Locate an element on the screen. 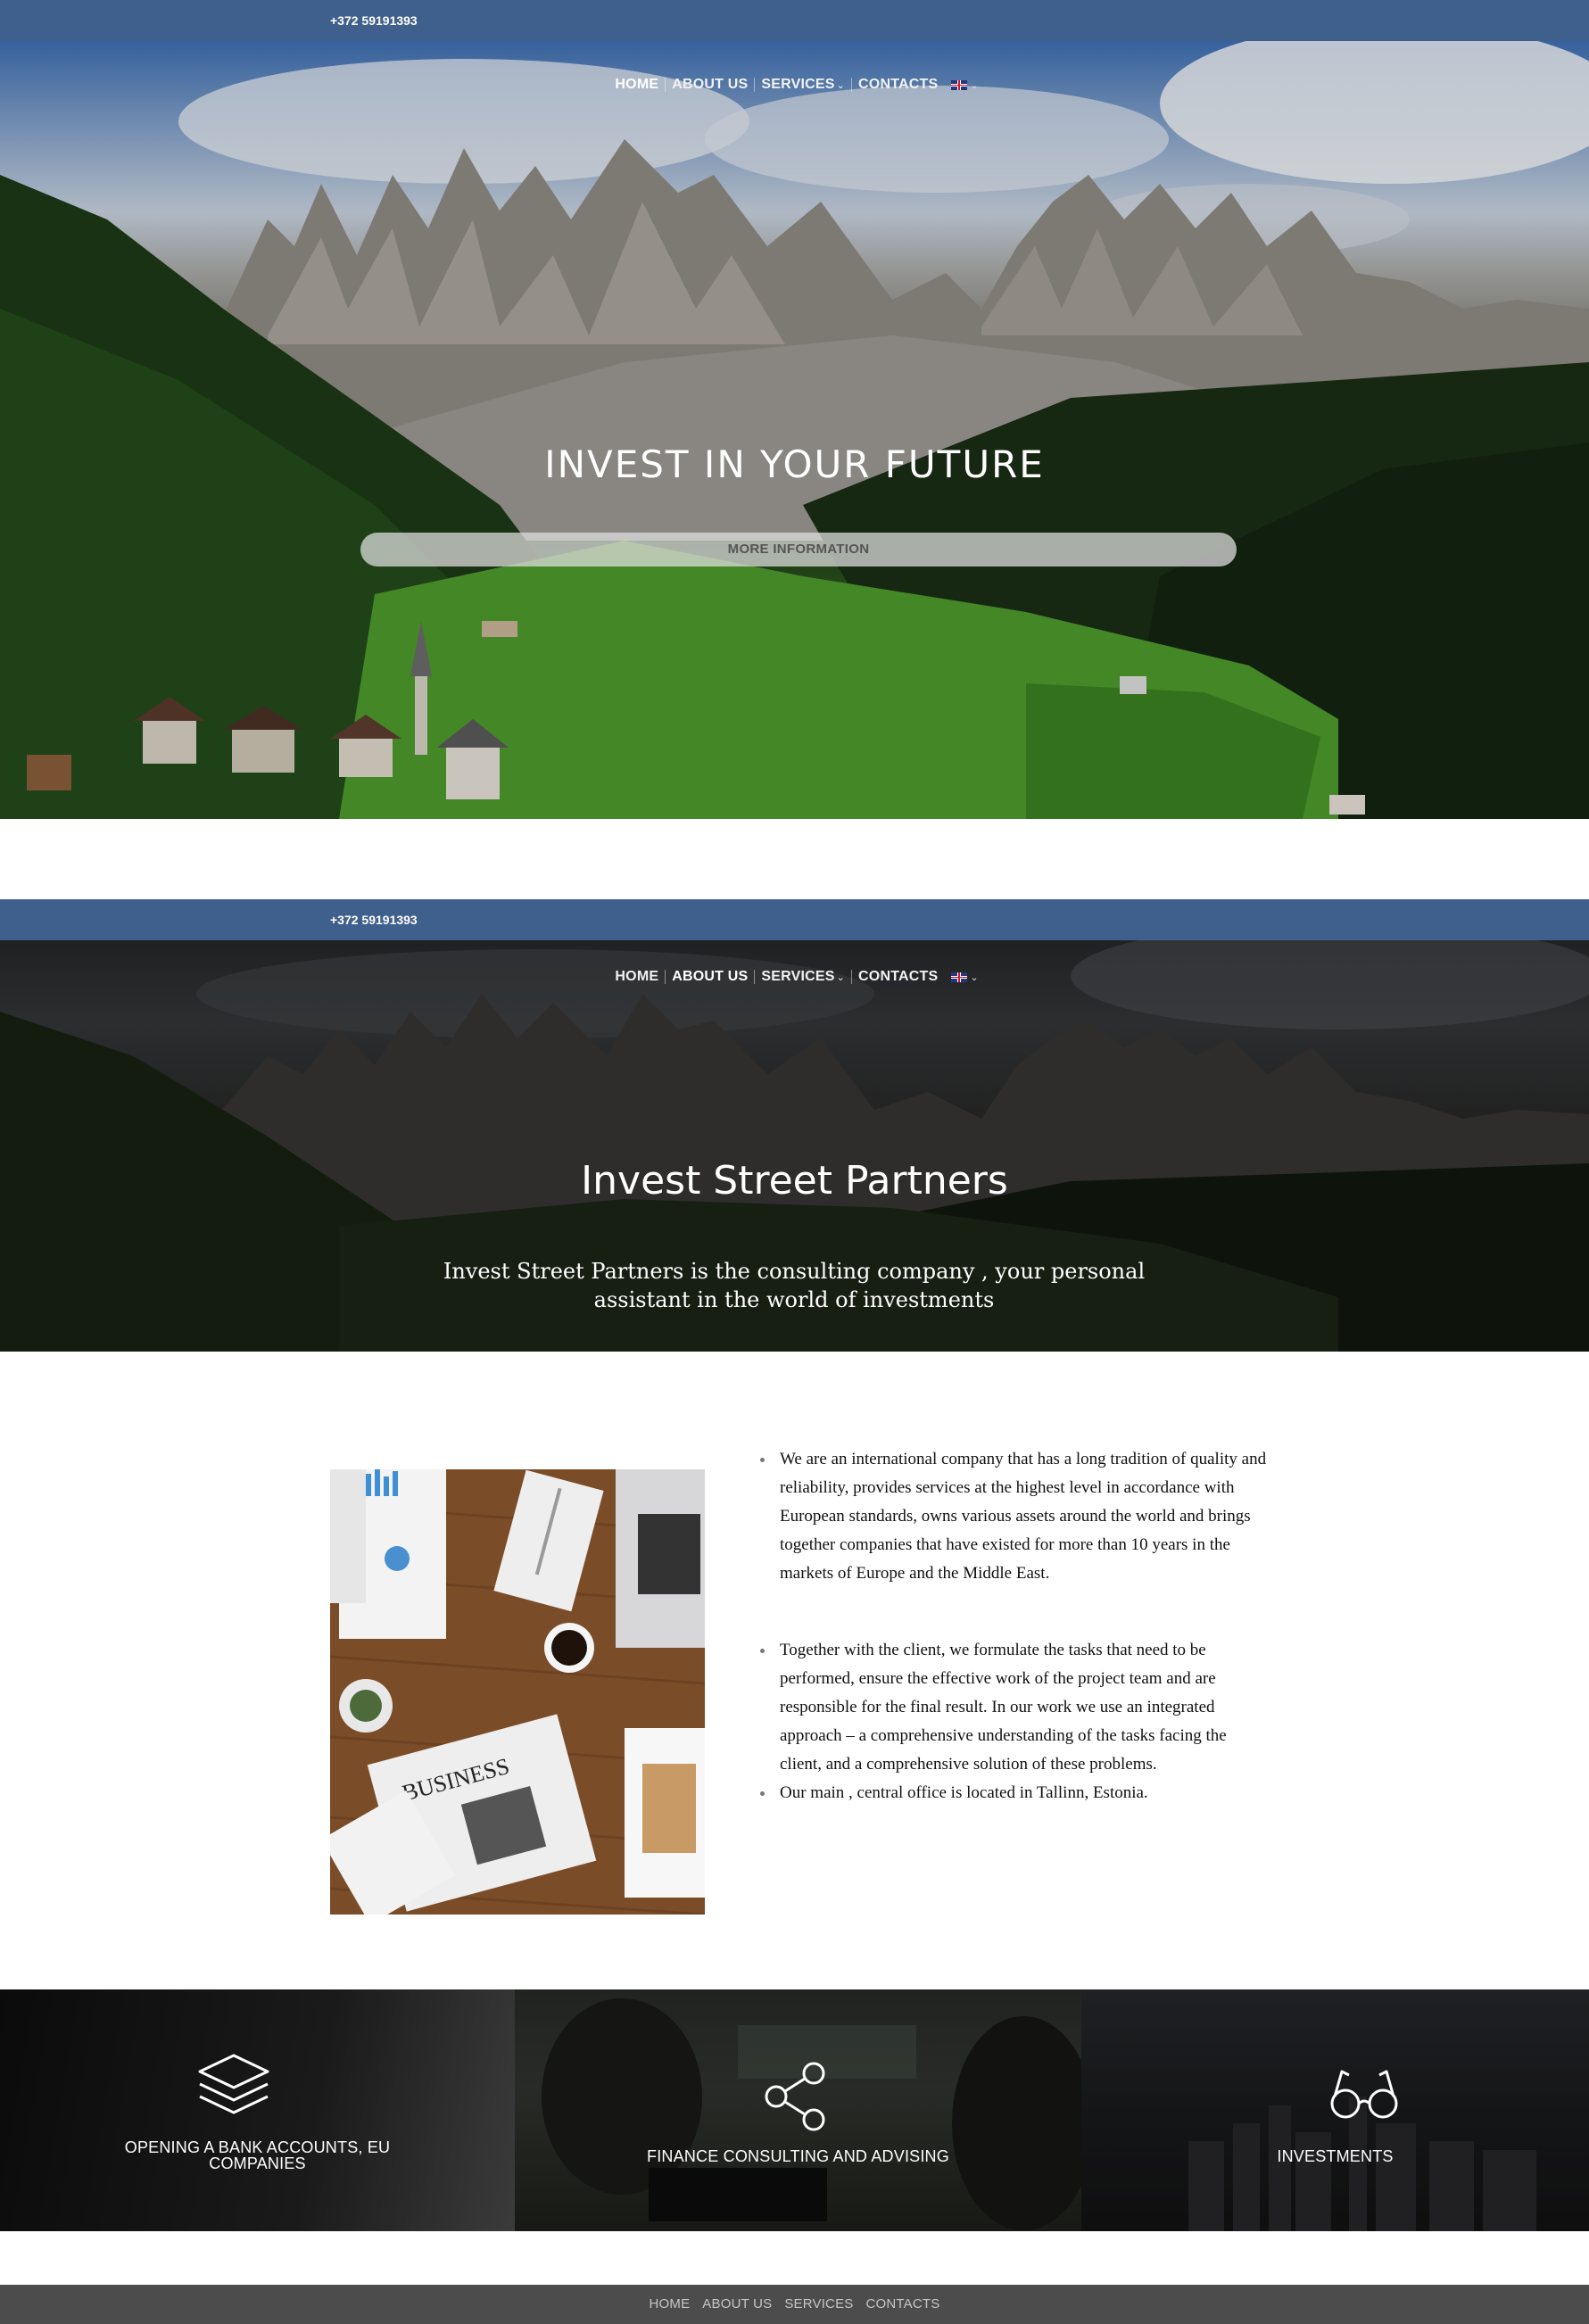 This screenshot has height=2324, width=1589. glasses-icon is located at coordinates (1364, 2094).